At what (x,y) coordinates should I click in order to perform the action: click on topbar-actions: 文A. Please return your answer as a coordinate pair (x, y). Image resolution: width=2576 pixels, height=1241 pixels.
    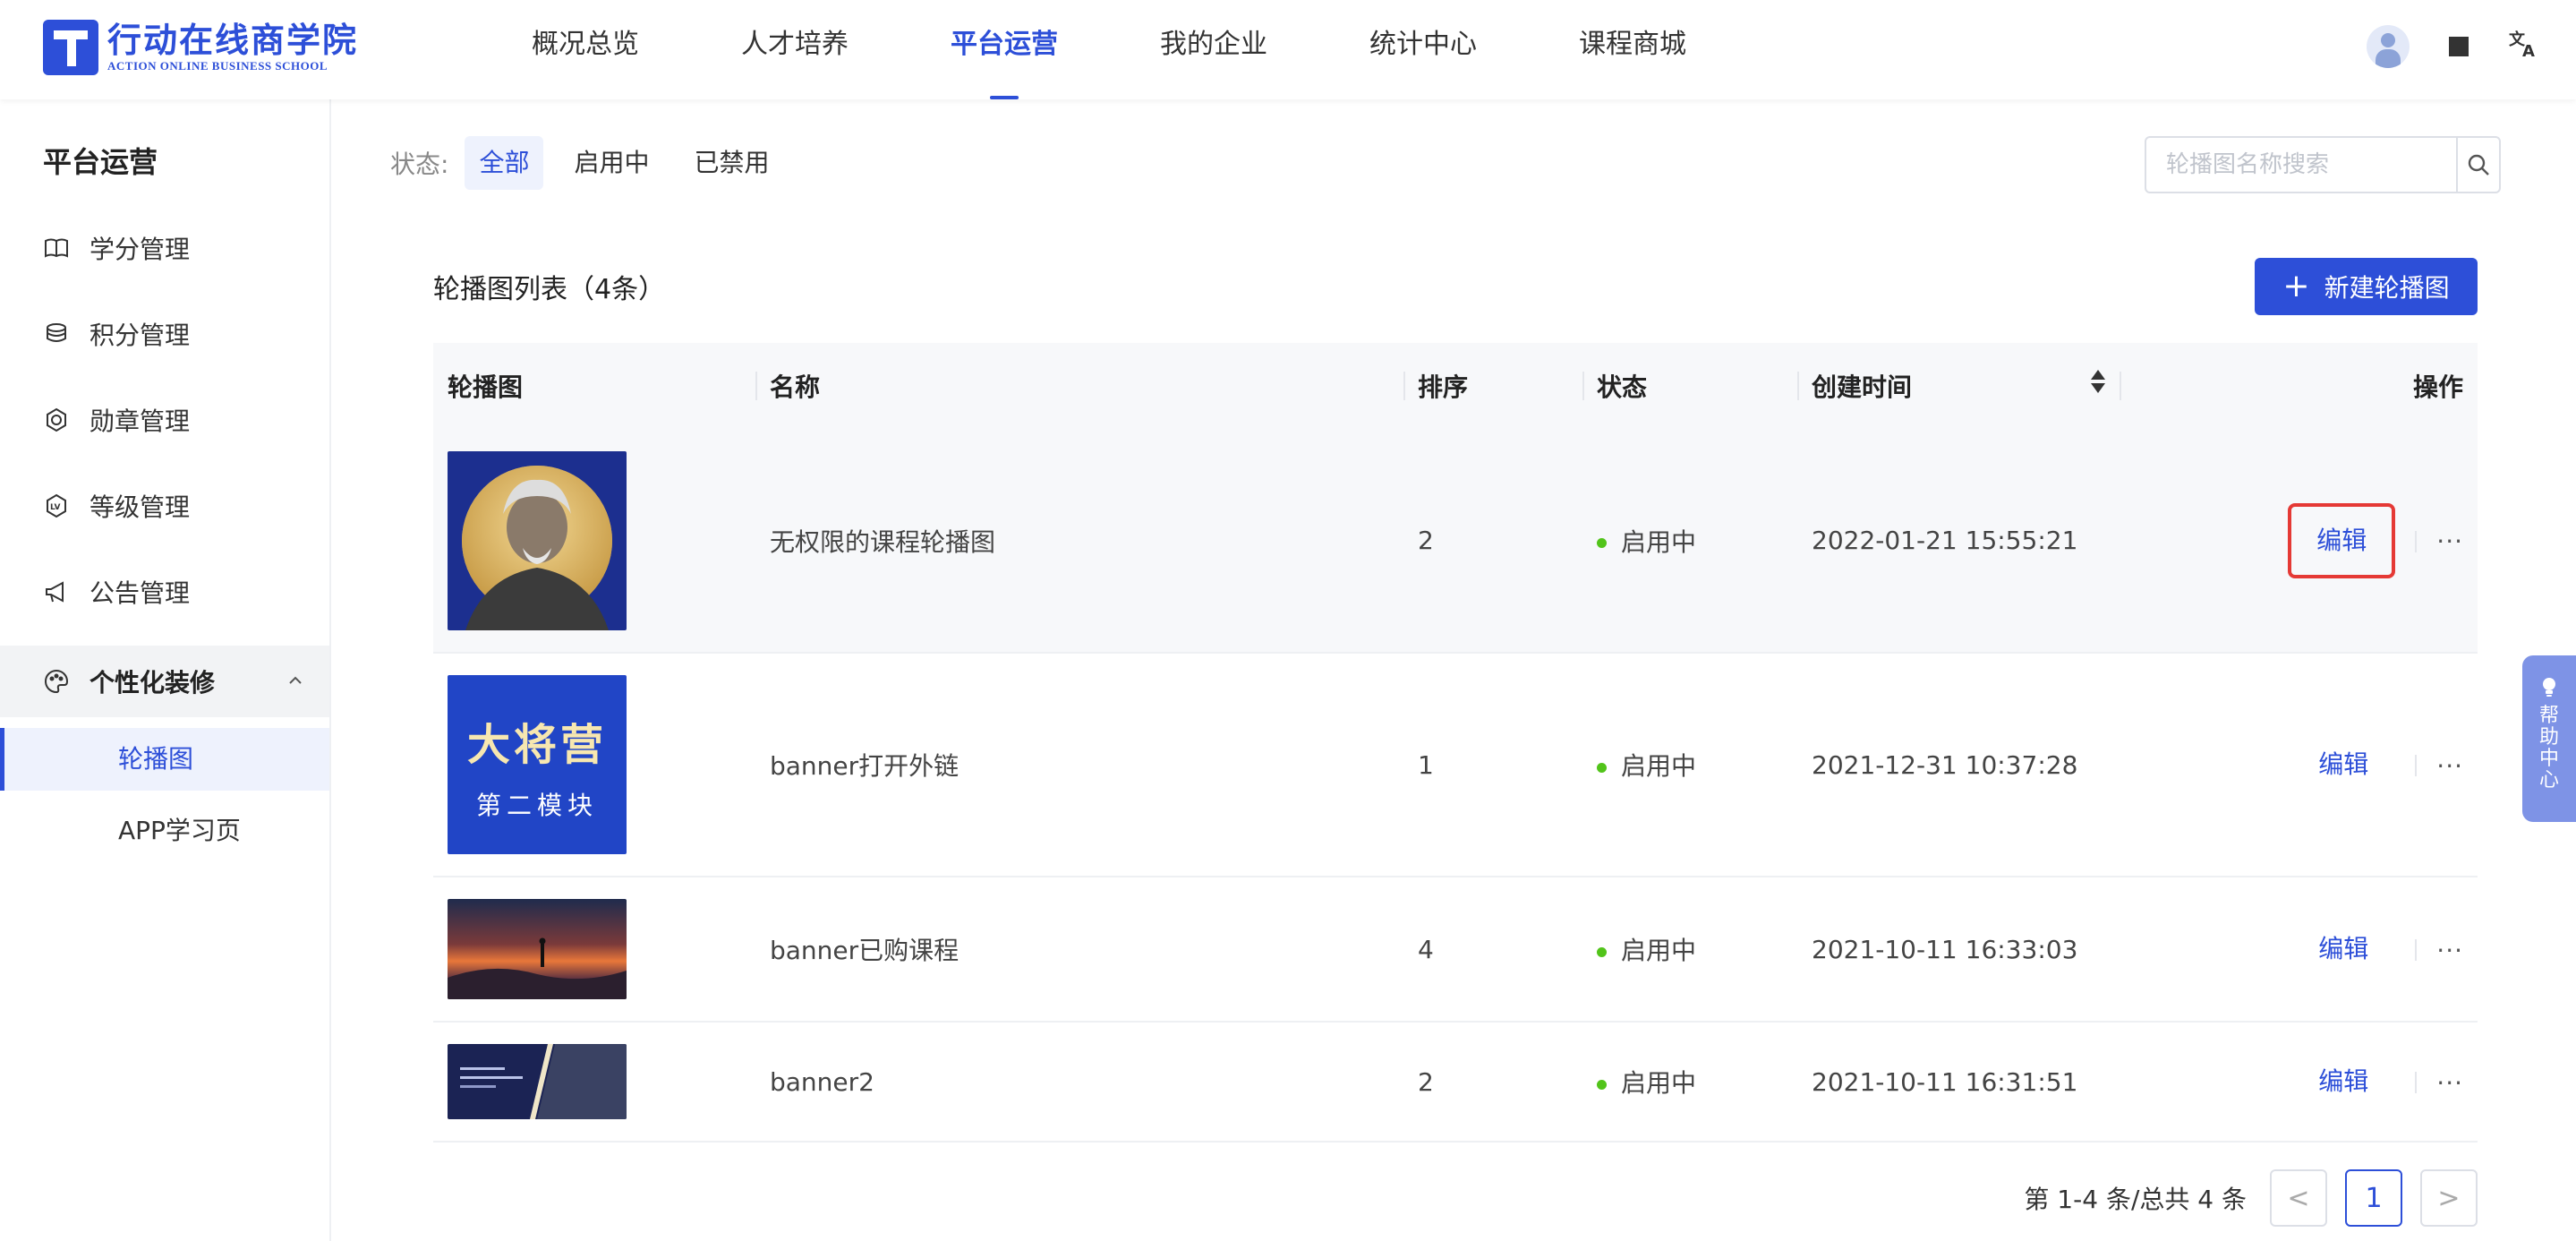
    Looking at the image, I should click on (2453, 46).